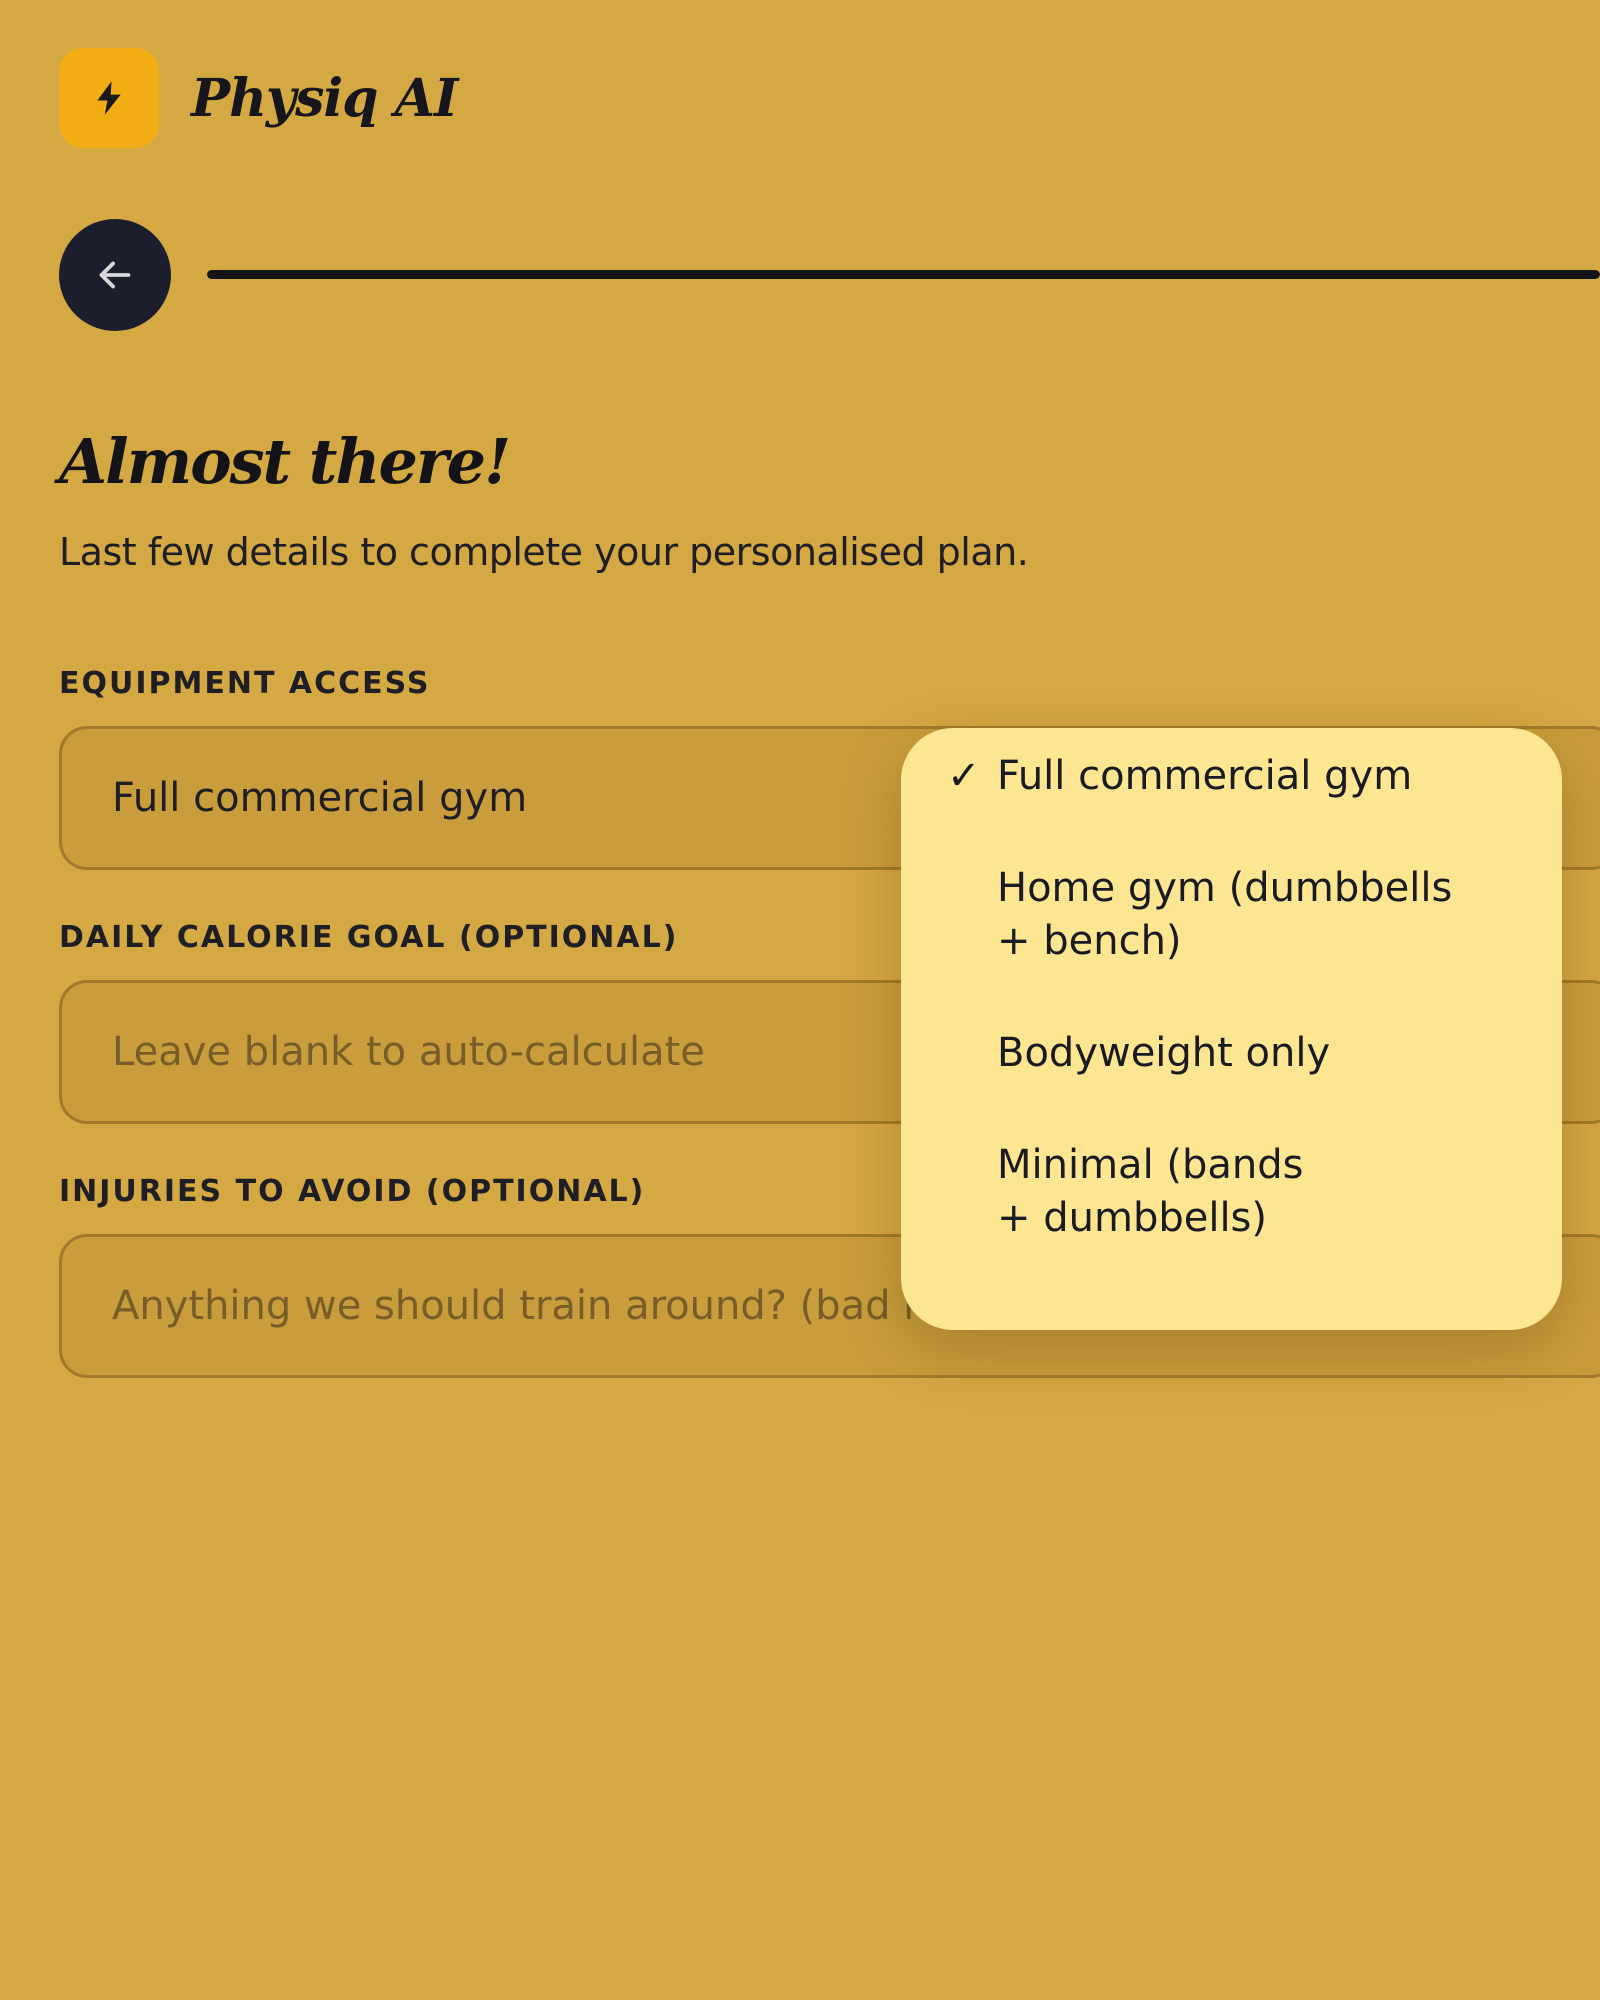 The height and width of the screenshot is (2000, 1600). Describe the element at coordinates (245, 683) in the screenshot. I see `equipment-label: EQUIPMENT ACCESS` at that location.